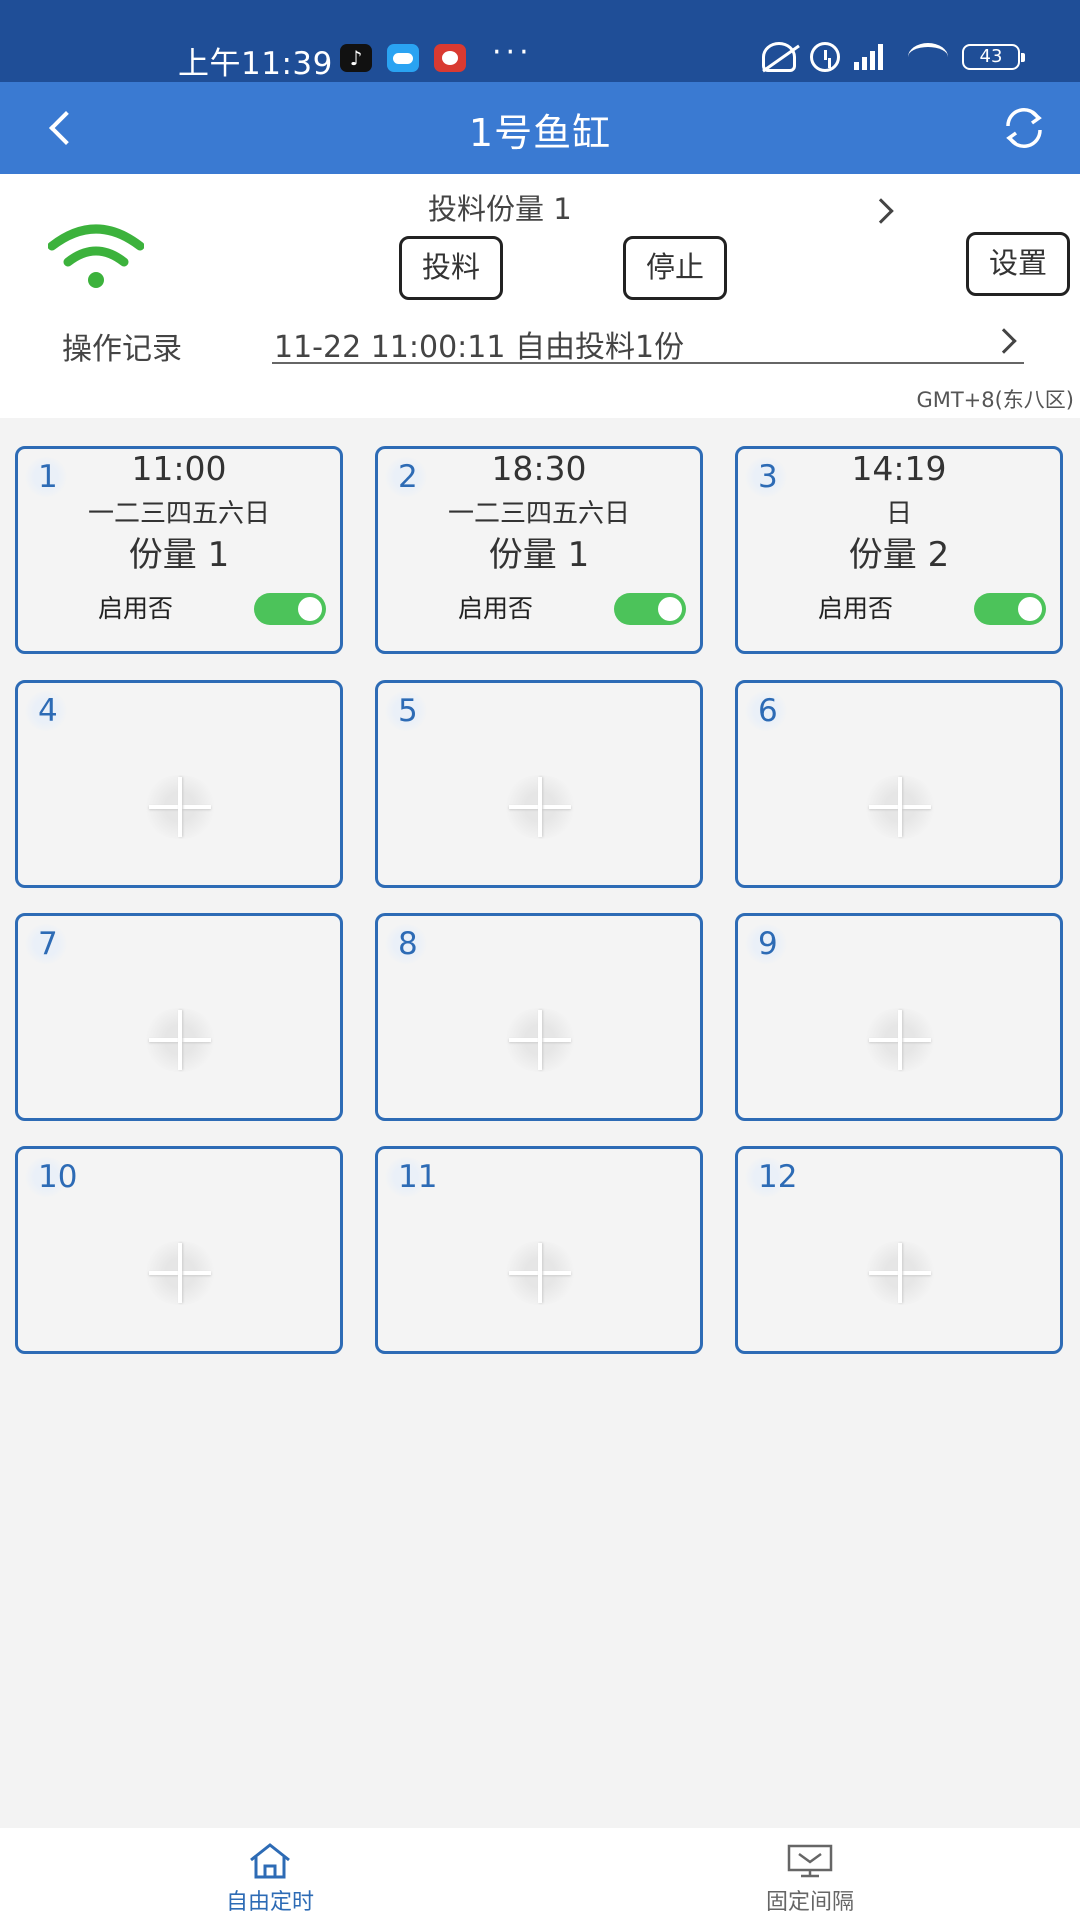 The height and width of the screenshot is (1920, 1080). What do you see at coordinates (356, 58) in the screenshot?
I see `tiktok-icon: ♪` at bounding box center [356, 58].